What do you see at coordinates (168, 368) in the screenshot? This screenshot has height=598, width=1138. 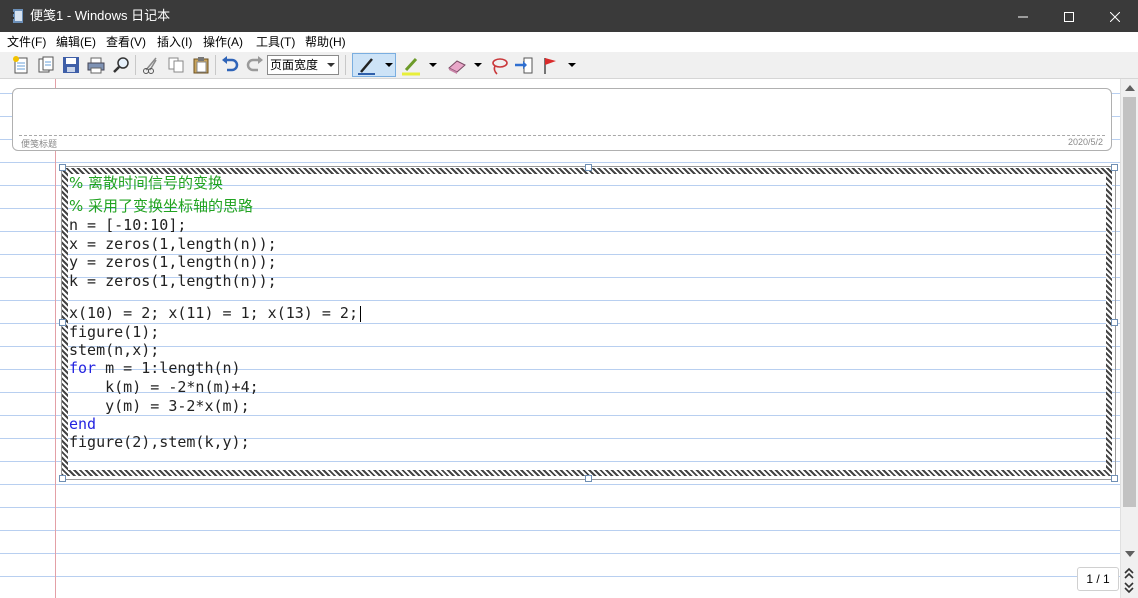 I see `code-line-rest: m = 1:length(n)` at bounding box center [168, 368].